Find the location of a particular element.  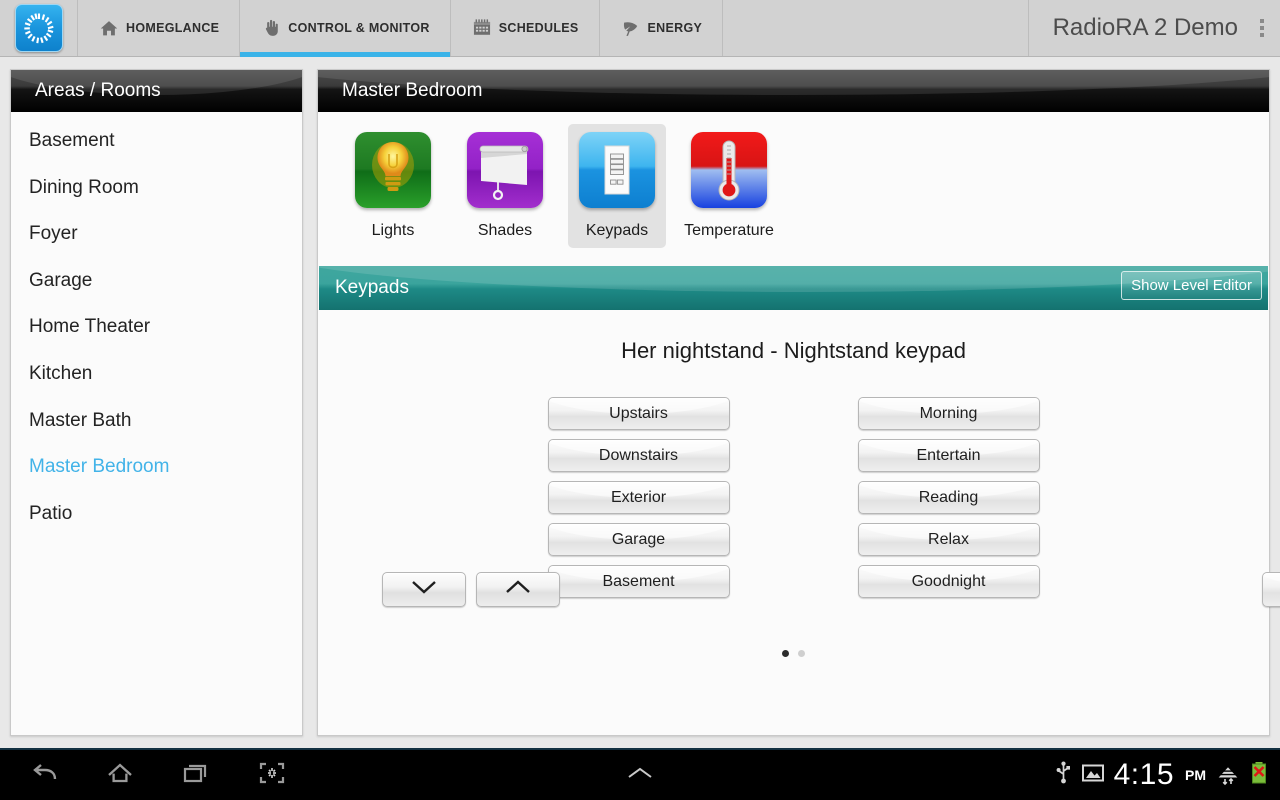

wifi-icon is located at coordinates (1228, 775).